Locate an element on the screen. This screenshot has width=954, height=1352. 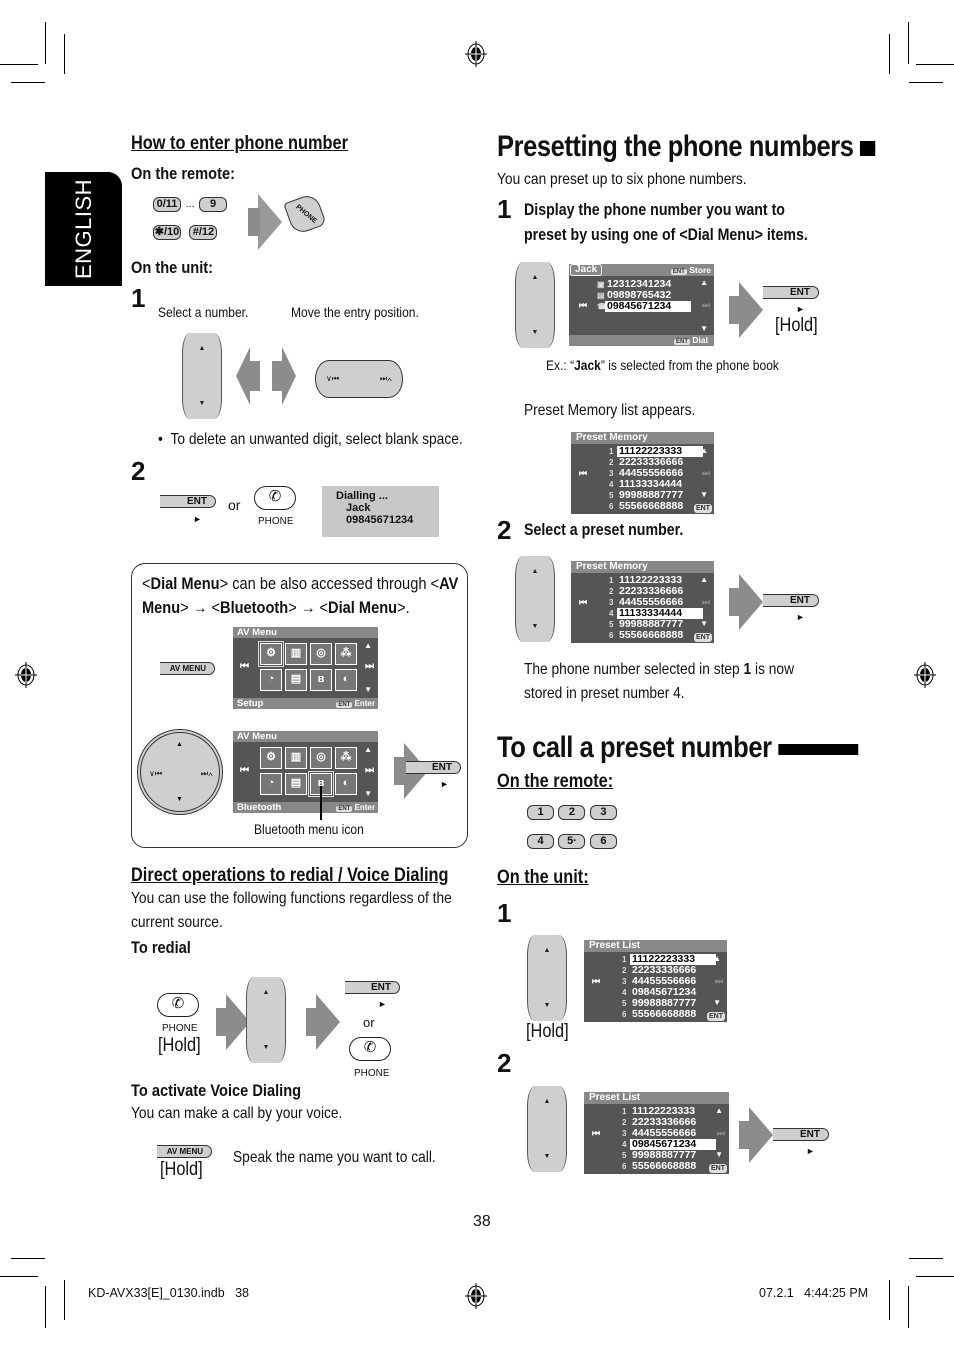
preset-slot-number: 4 is located at coordinates (624, 1144).